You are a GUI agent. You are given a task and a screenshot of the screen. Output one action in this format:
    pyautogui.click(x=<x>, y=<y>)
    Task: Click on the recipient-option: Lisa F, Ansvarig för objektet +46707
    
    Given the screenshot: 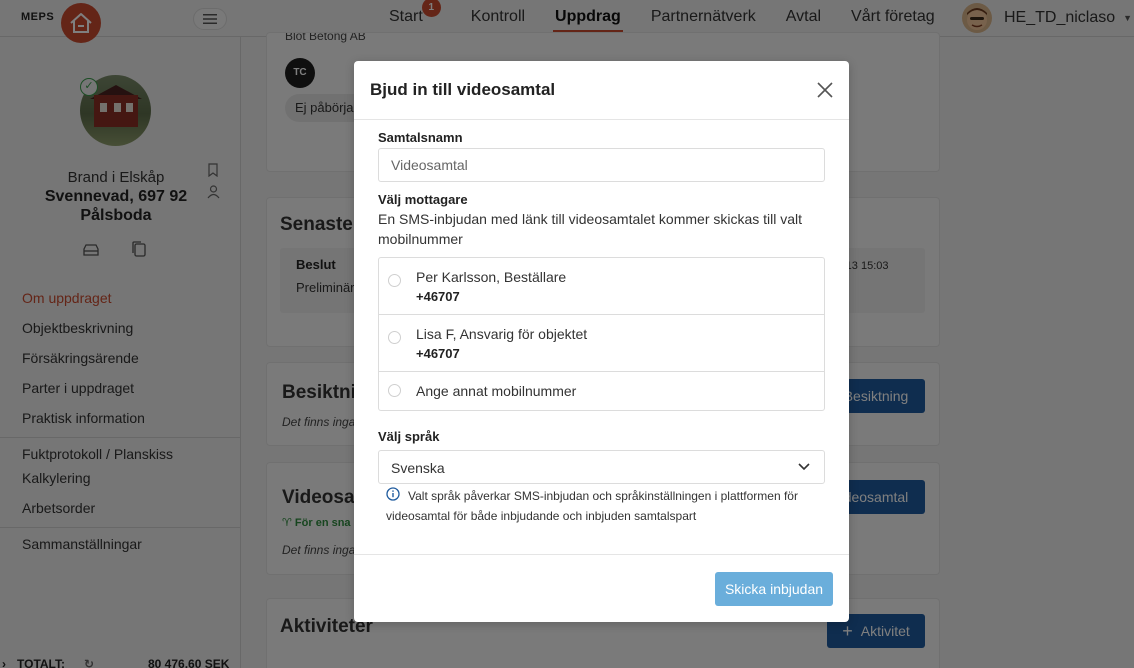 What is the action you would take?
    pyautogui.click(x=601, y=343)
    